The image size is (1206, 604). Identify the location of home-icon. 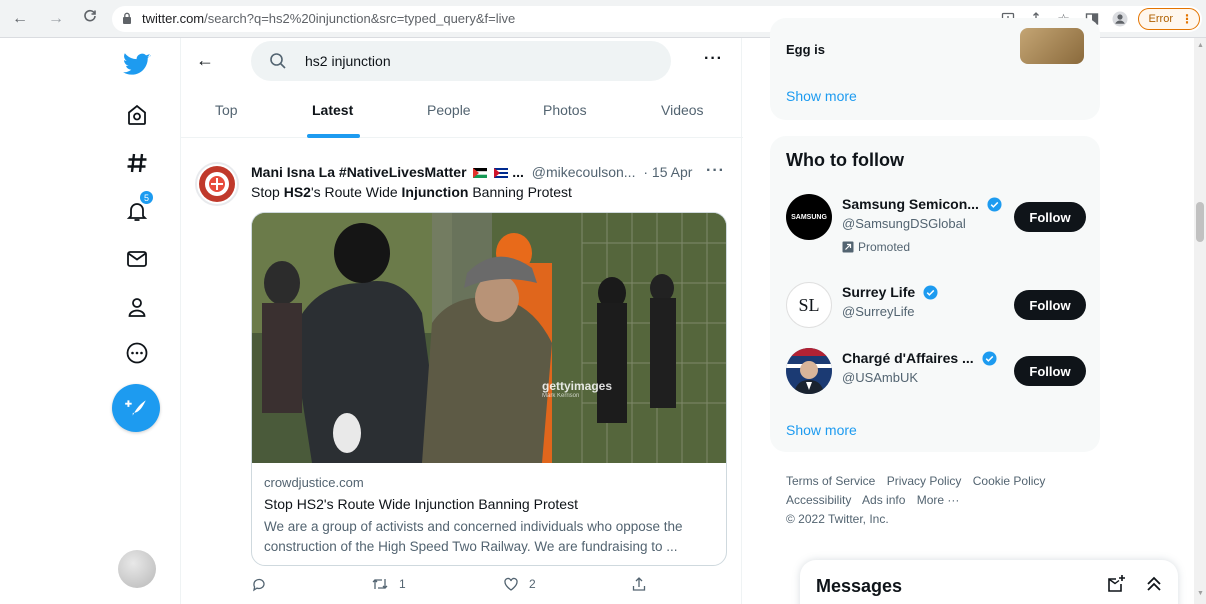
(137, 115).